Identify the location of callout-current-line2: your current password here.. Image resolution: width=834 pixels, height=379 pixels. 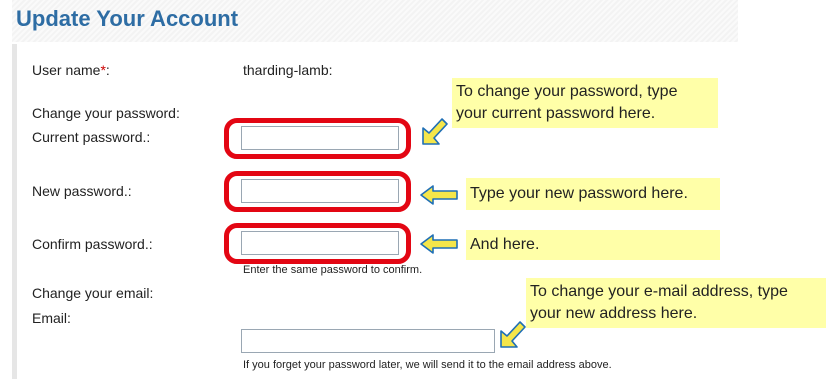
(556, 113).